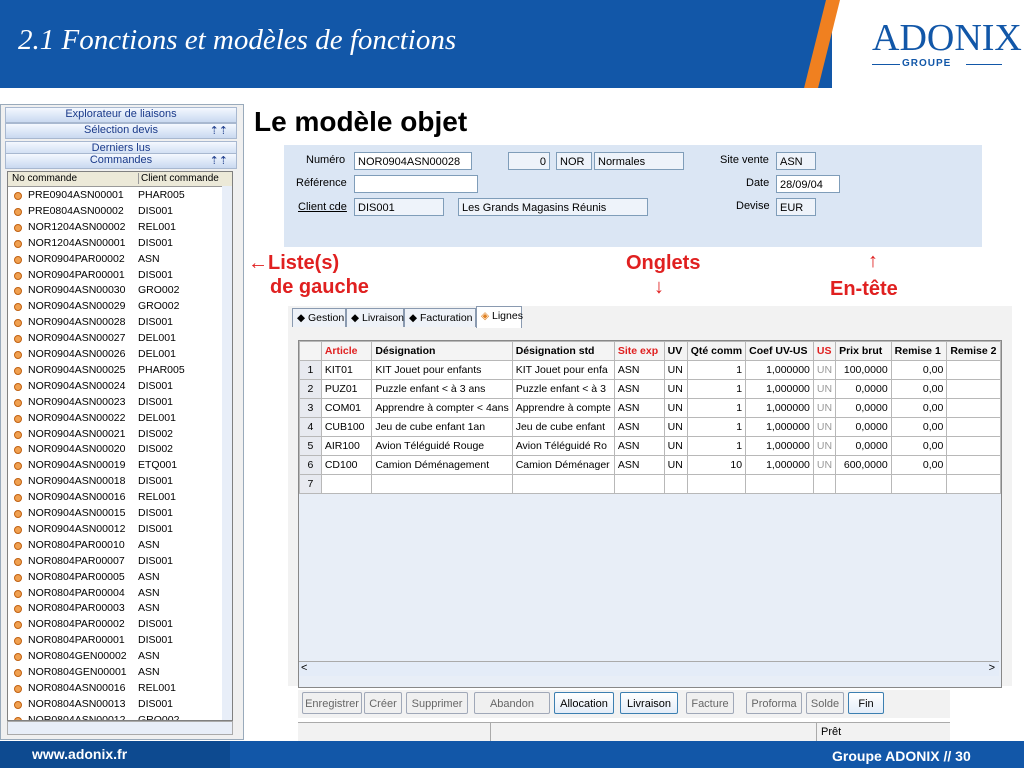 The height and width of the screenshot is (768, 1024). I want to click on column-header-no-commande: No commande, so click(72, 178).